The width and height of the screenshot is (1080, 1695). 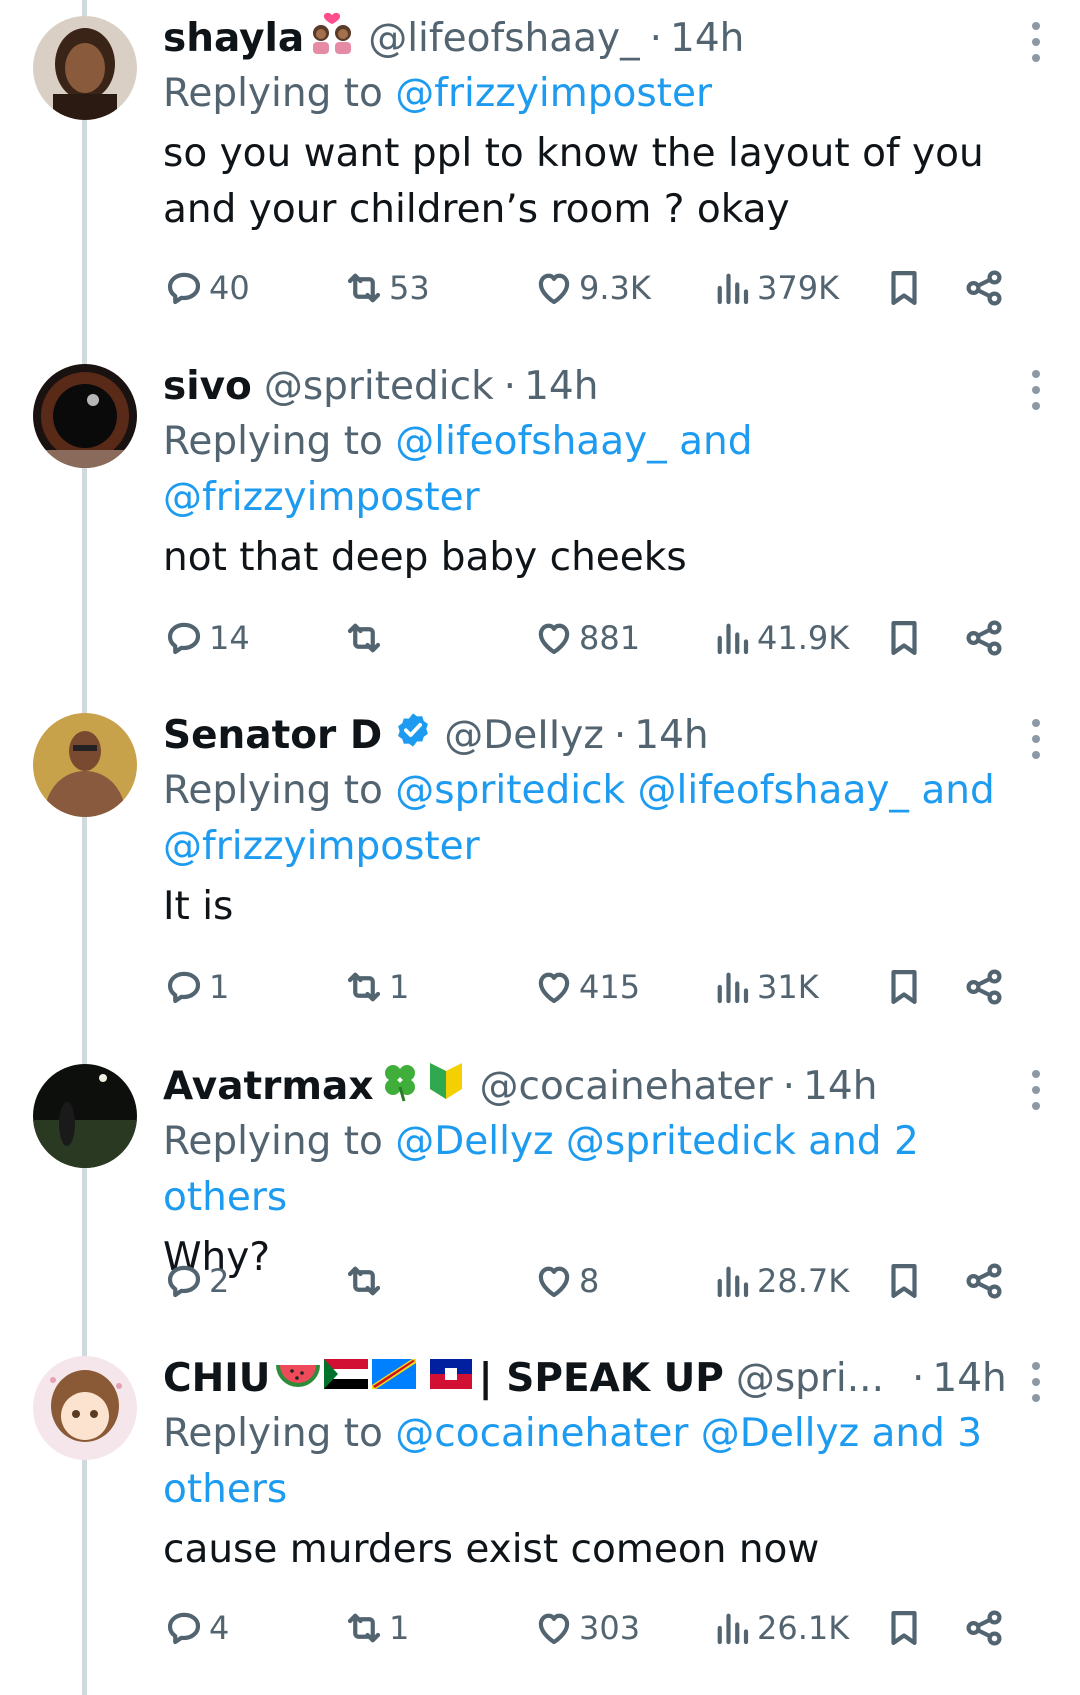 What do you see at coordinates (573, 441) in the screenshot?
I see `replying-to-links: @lifeofshaay_ and` at bounding box center [573, 441].